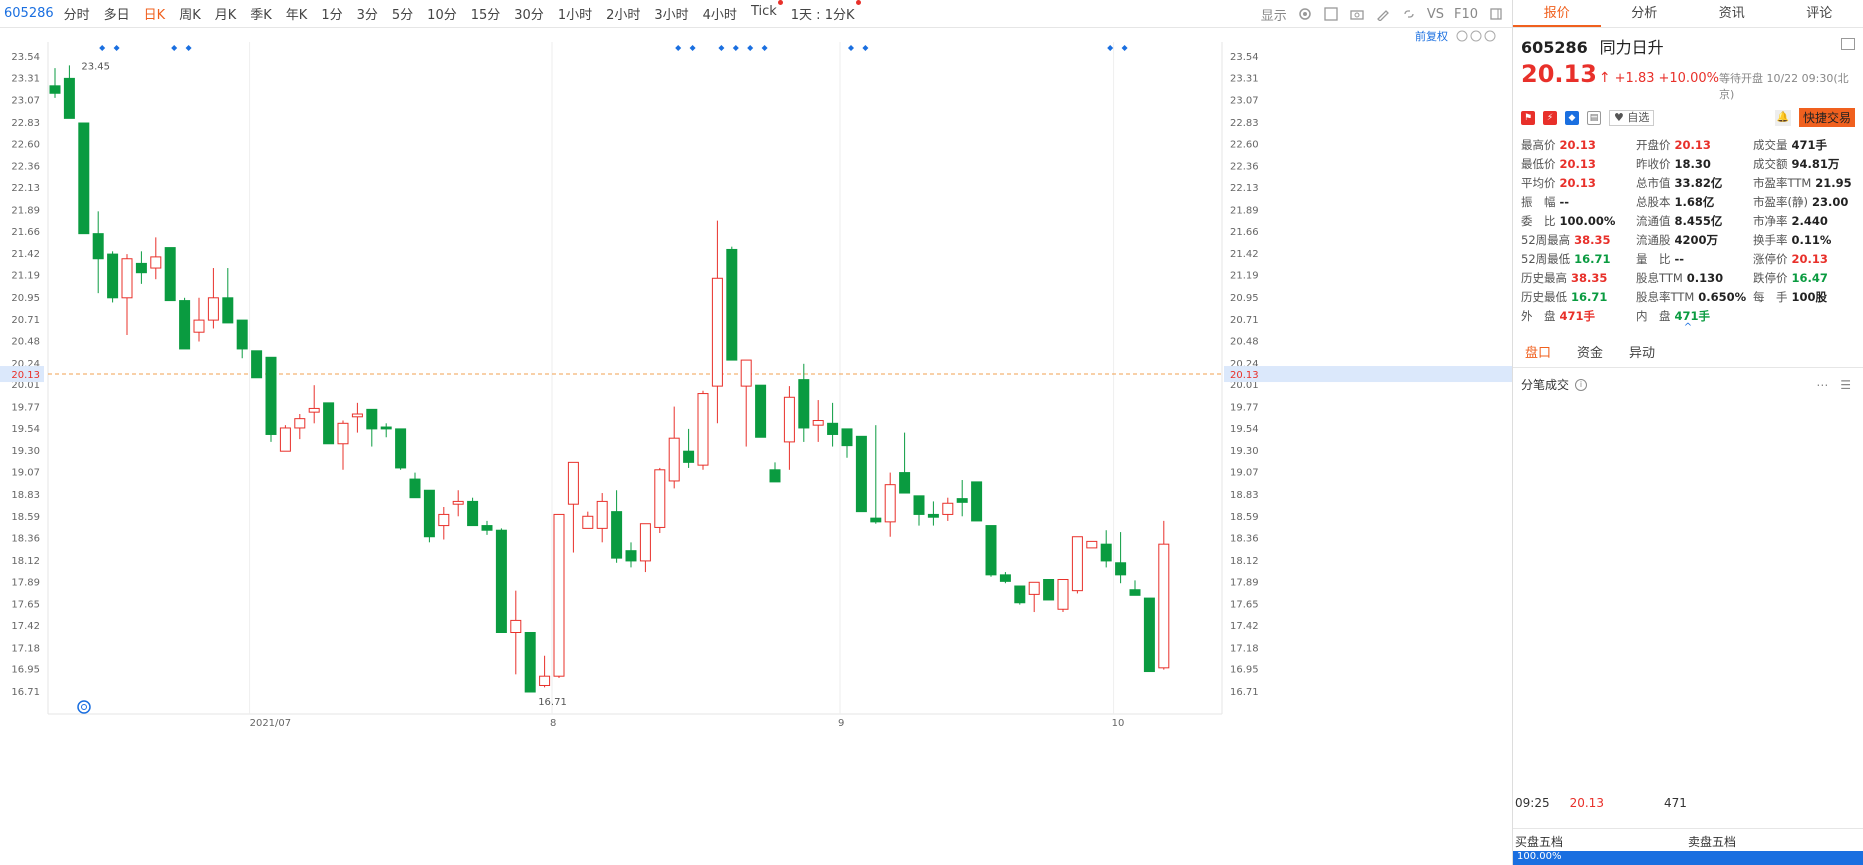 This screenshot has width=1863, height=865. What do you see at coordinates (720, 13) in the screenshot?
I see `period-16: 4小时` at bounding box center [720, 13].